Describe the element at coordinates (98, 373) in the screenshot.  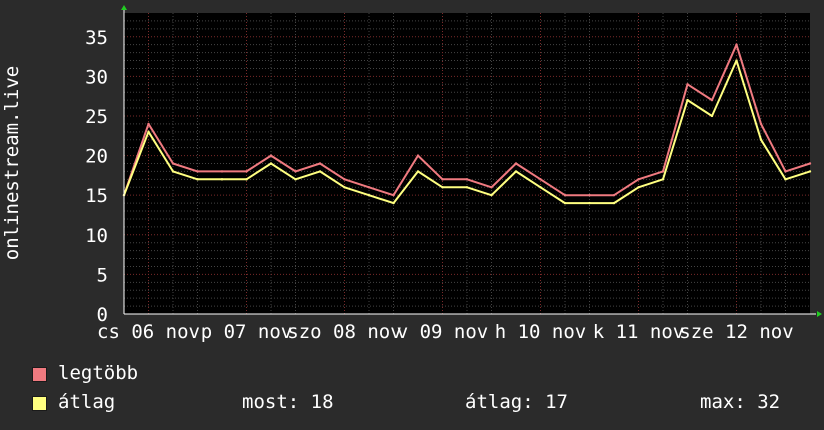
I see `legend-max-label: legtöbb` at that location.